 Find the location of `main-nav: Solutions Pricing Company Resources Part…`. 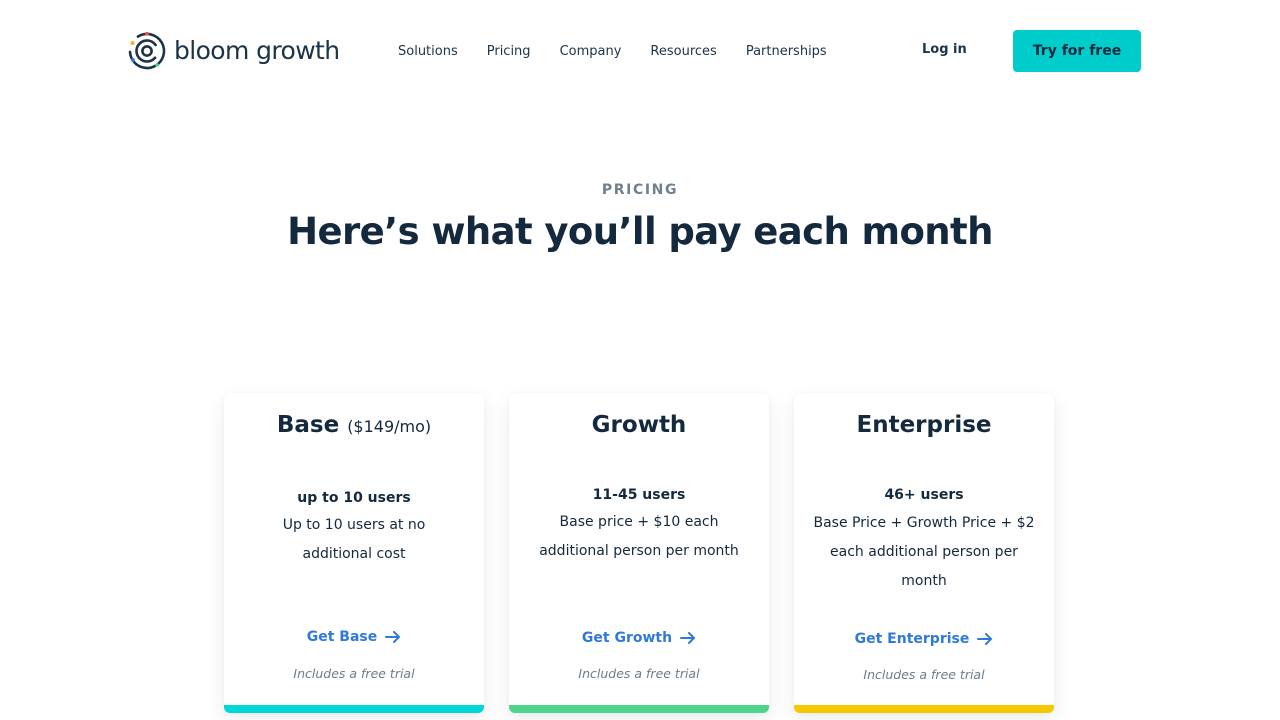

main-nav: Solutions Pricing Company Resources Part… is located at coordinates (627, 51).